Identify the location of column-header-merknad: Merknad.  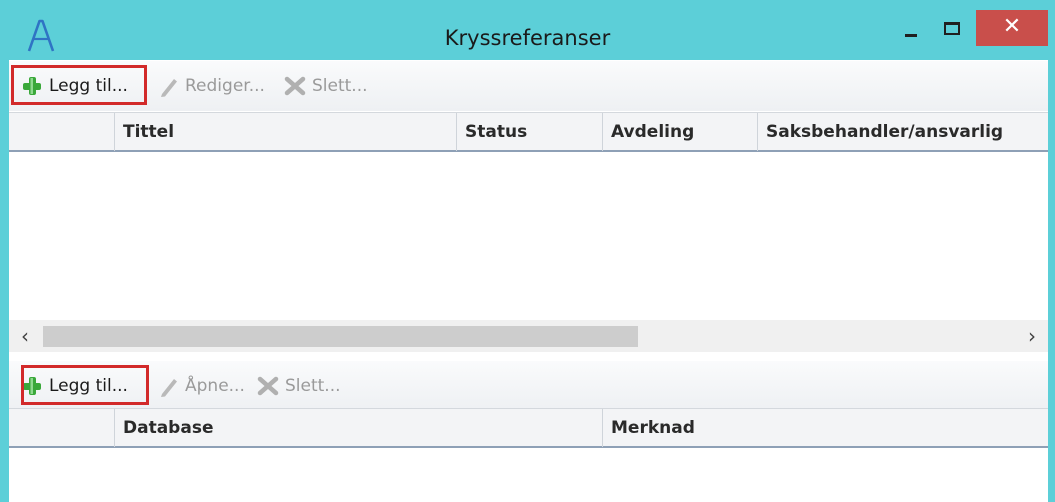
(825, 428).